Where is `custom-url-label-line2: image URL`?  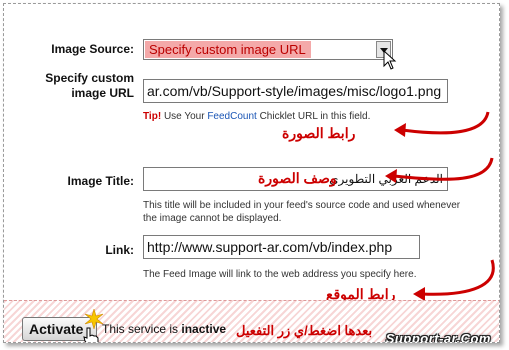 custom-url-label-line2: image URL is located at coordinates (102, 93).